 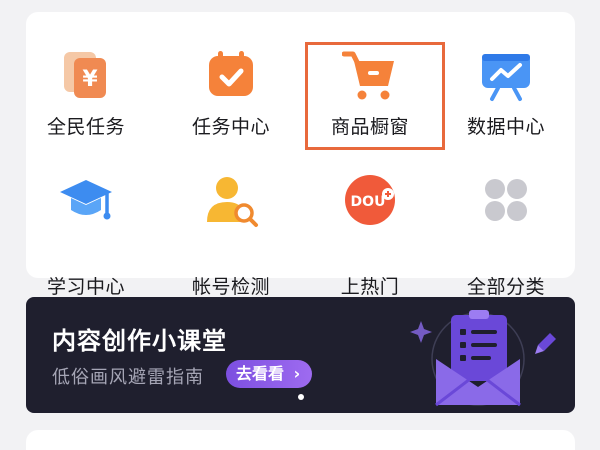 I want to click on tool-label: 上热门, so click(x=370, y=287).